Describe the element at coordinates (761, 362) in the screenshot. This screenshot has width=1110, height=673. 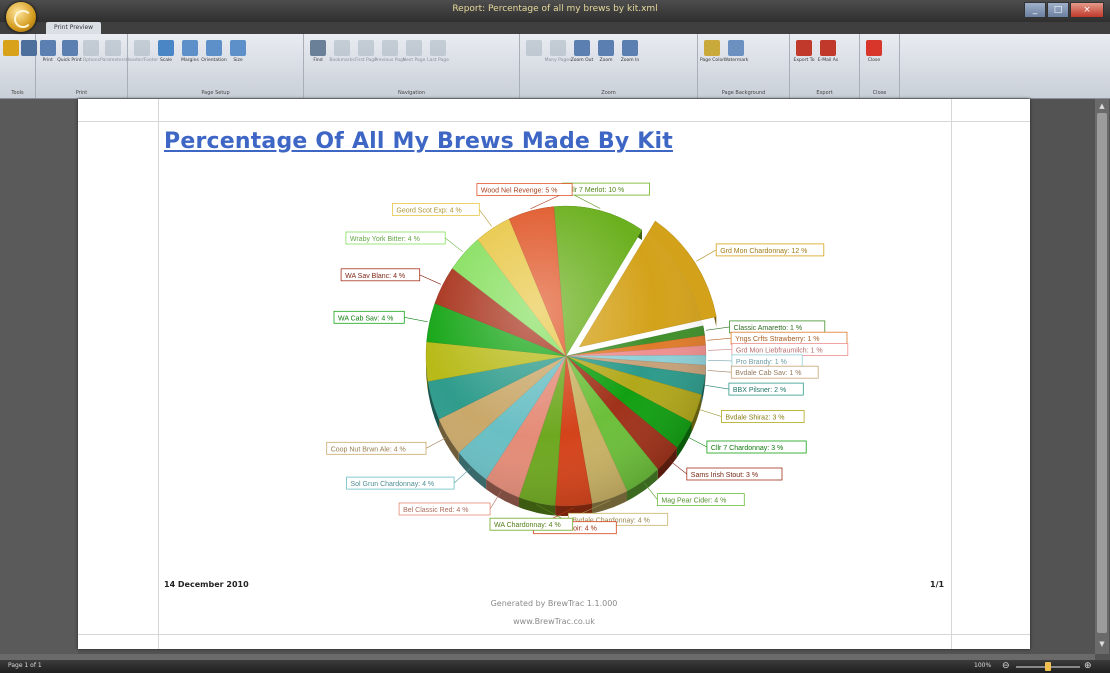
I see `data-label: Pro Brandy: 1 %` at that location.